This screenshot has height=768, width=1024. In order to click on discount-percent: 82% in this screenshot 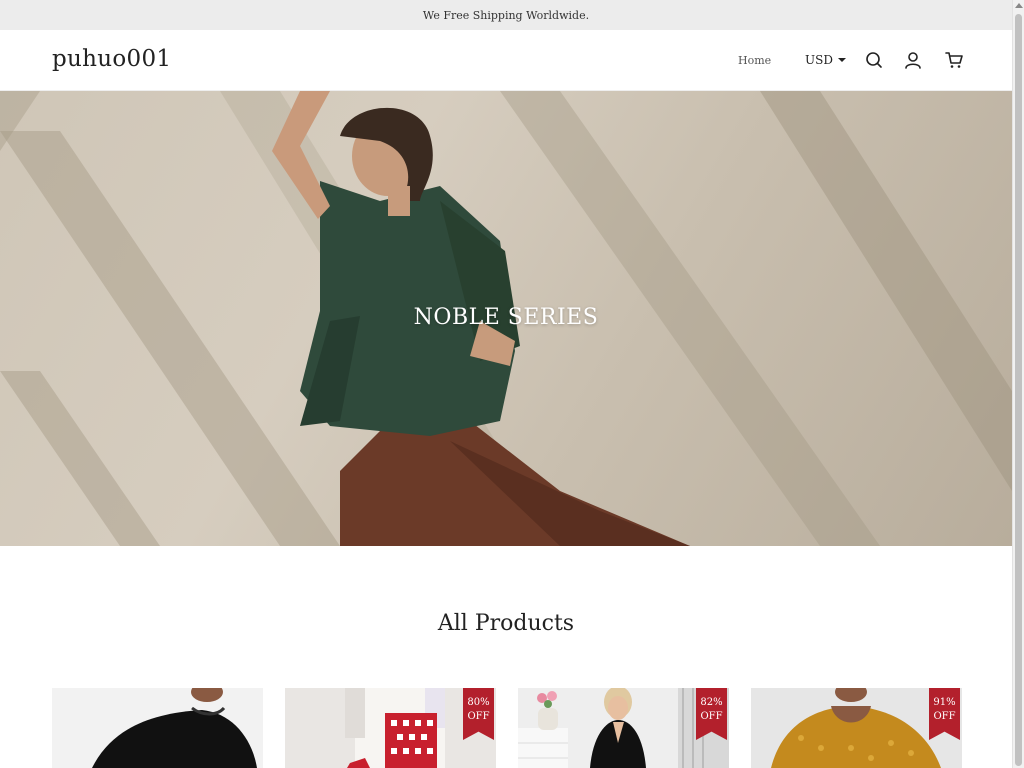, I will do `click(711, 702)`.